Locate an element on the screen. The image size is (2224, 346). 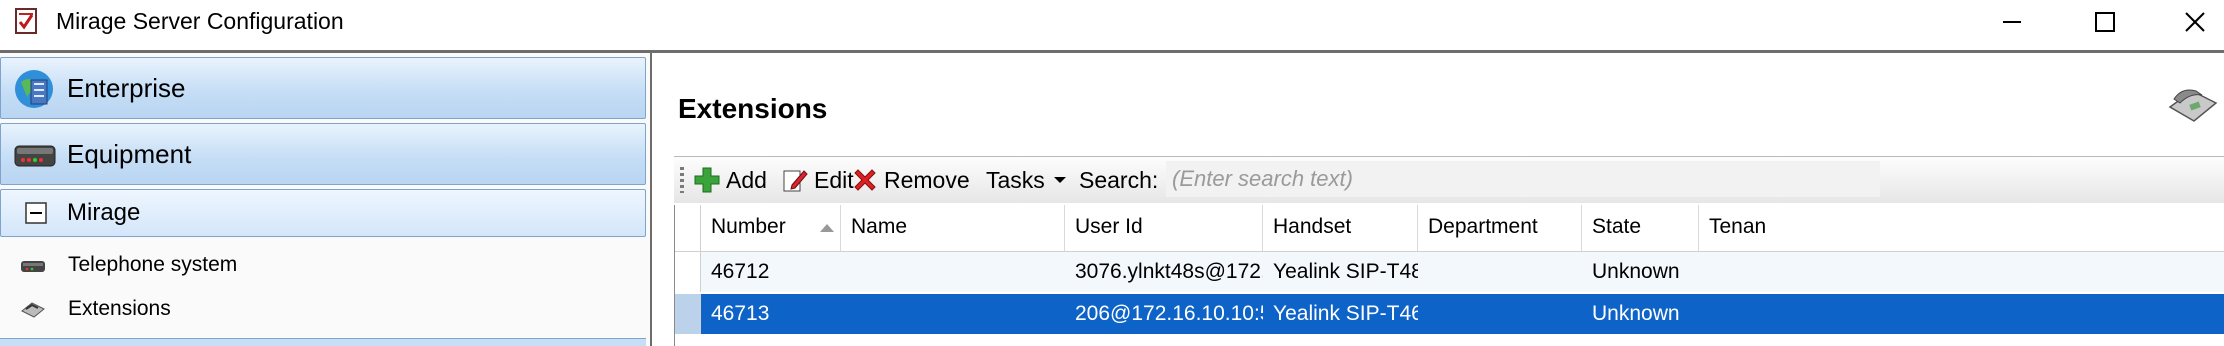
add-label: Add is located at coordinates (746, 179).